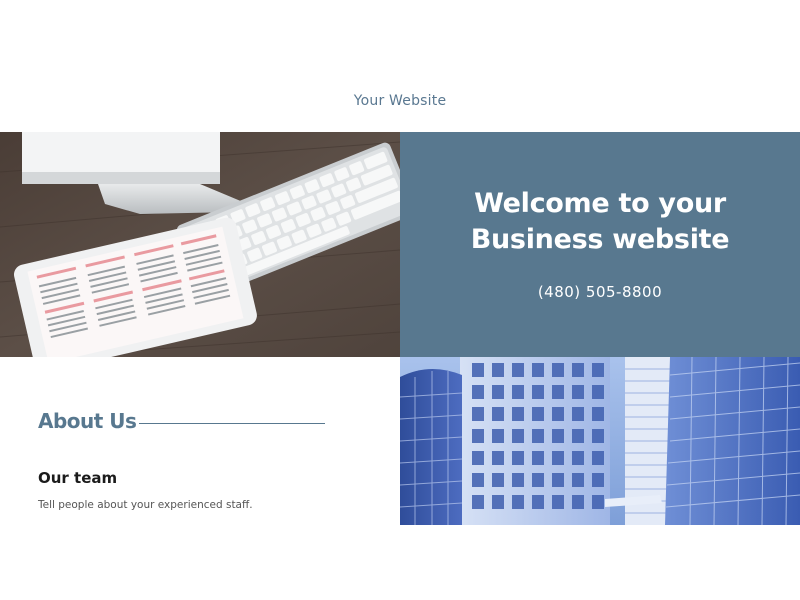  What do you see at coordinates (600, 292) in the screenshot?
I see `phone-link: (480) 505-8800` at bounding box center [600, 292].